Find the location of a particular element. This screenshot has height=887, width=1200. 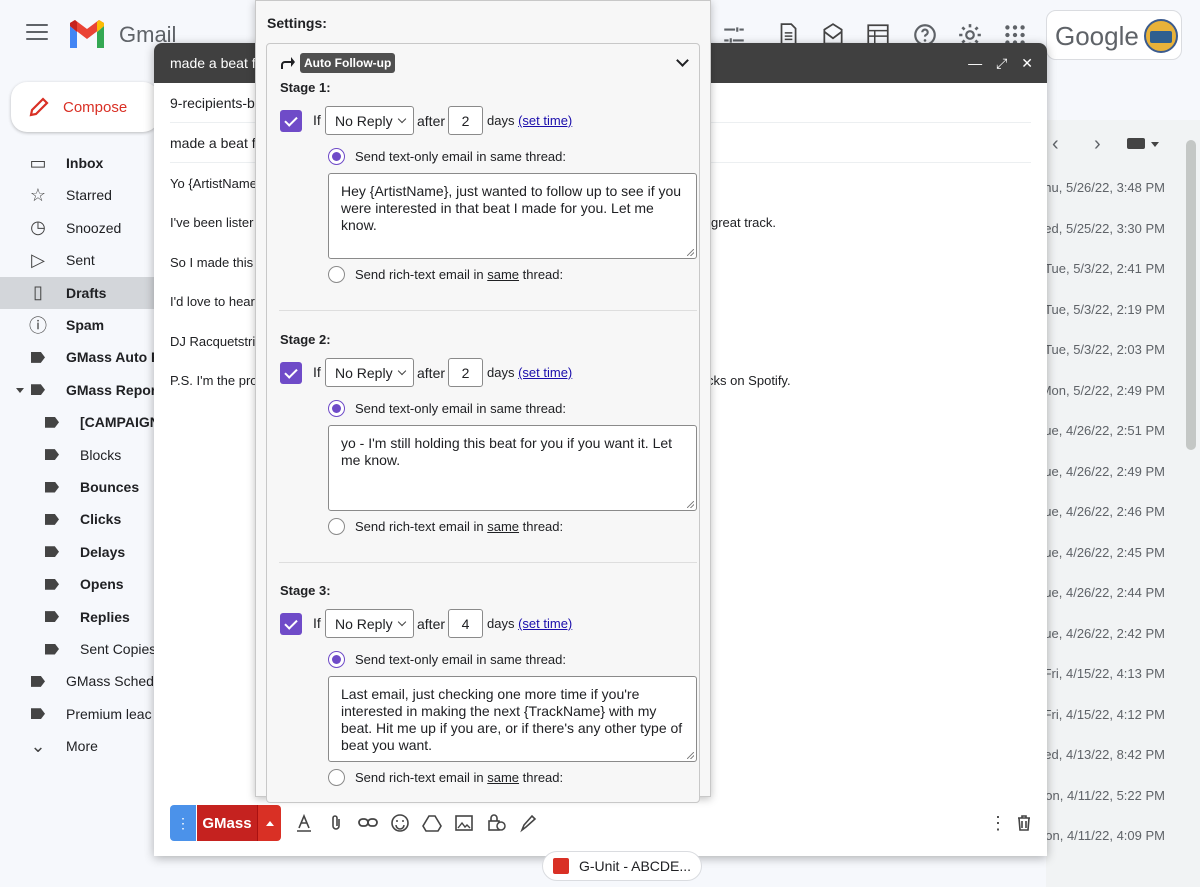

message-date: Tue, 5/3/22, 2:03 PM is located at coordinates (1104, 349).